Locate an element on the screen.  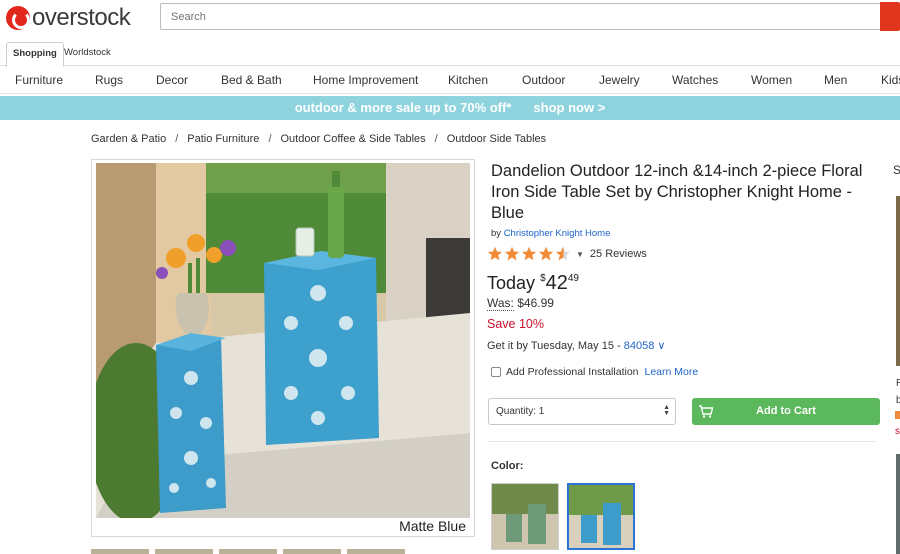
breadcrumb-item: Garden & Patio is located at coordinates (128, 139).